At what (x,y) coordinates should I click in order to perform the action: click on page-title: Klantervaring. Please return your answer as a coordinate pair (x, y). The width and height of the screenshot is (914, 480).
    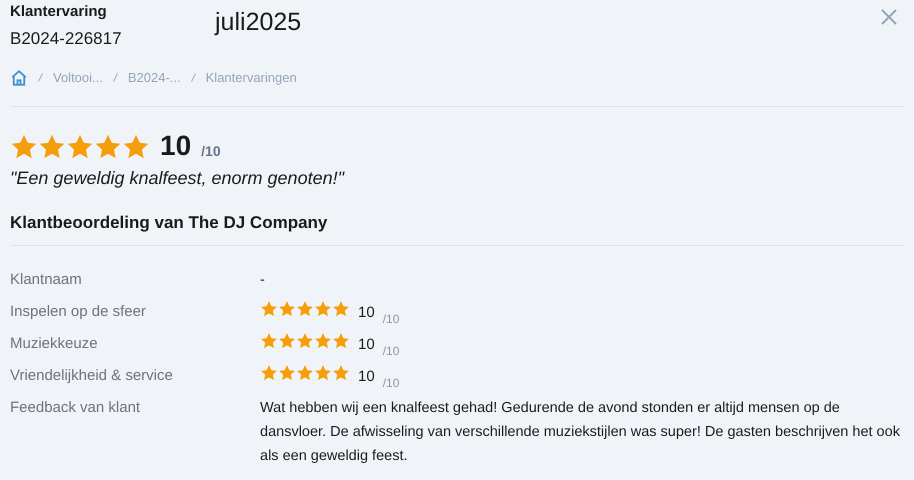
    Looking at the image, I should click on (59, 12).